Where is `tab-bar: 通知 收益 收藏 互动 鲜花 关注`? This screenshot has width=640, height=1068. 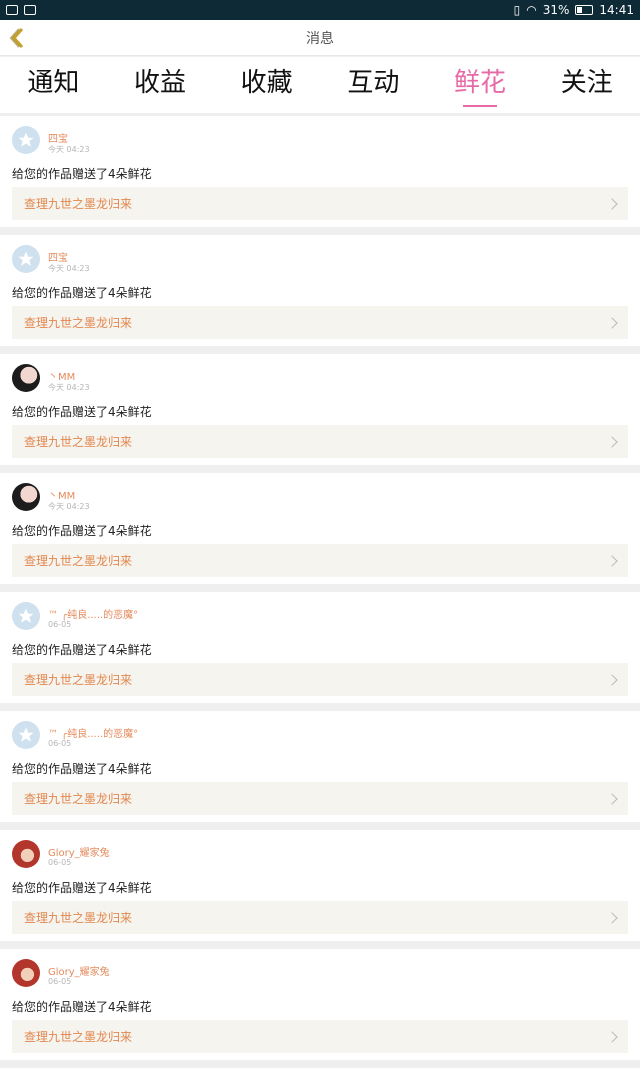
tab-bar: 通知 收益 收藏 互动 鲜花 关注 is located at coordinates (320, 85).